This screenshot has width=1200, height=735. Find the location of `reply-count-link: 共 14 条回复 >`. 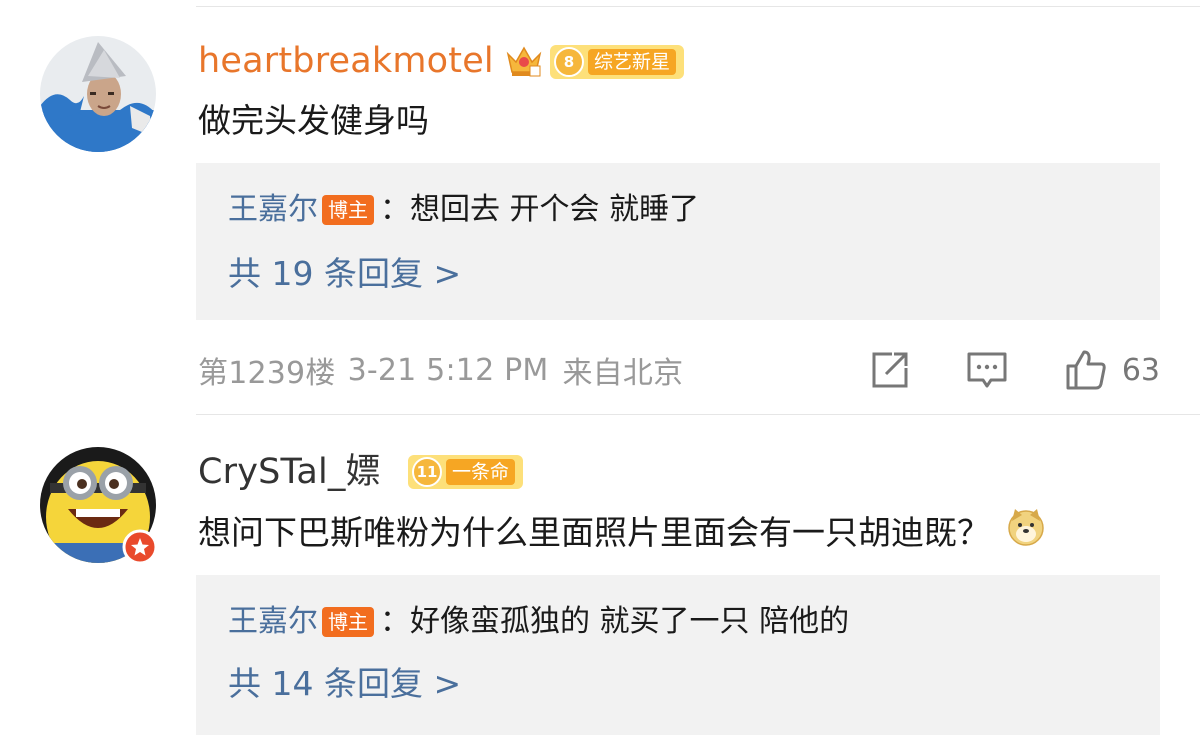

reply-count-link: 共 14 条回复 > is located at coordinates (344, 684).